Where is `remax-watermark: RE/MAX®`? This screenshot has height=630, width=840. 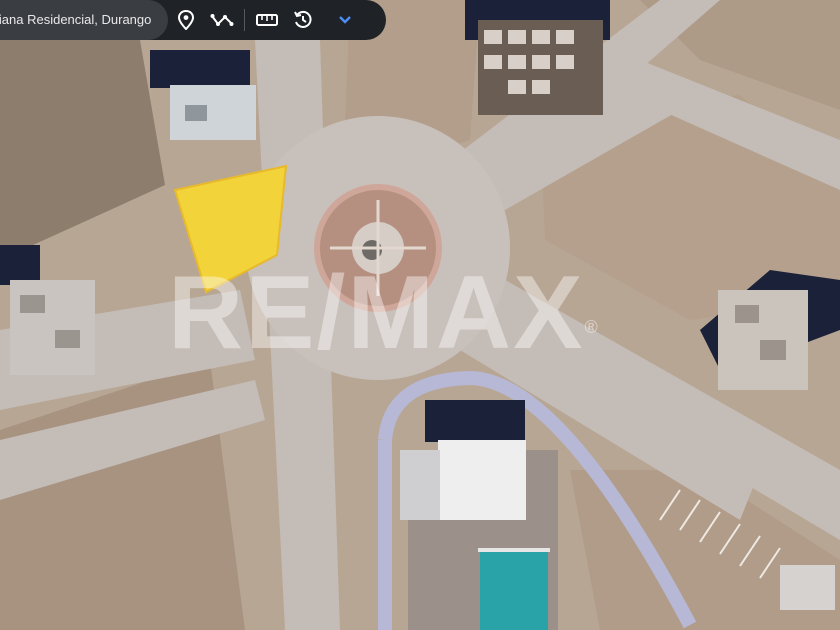 remax-watermark: RE/MAX® is located at coordinates (384, 313).